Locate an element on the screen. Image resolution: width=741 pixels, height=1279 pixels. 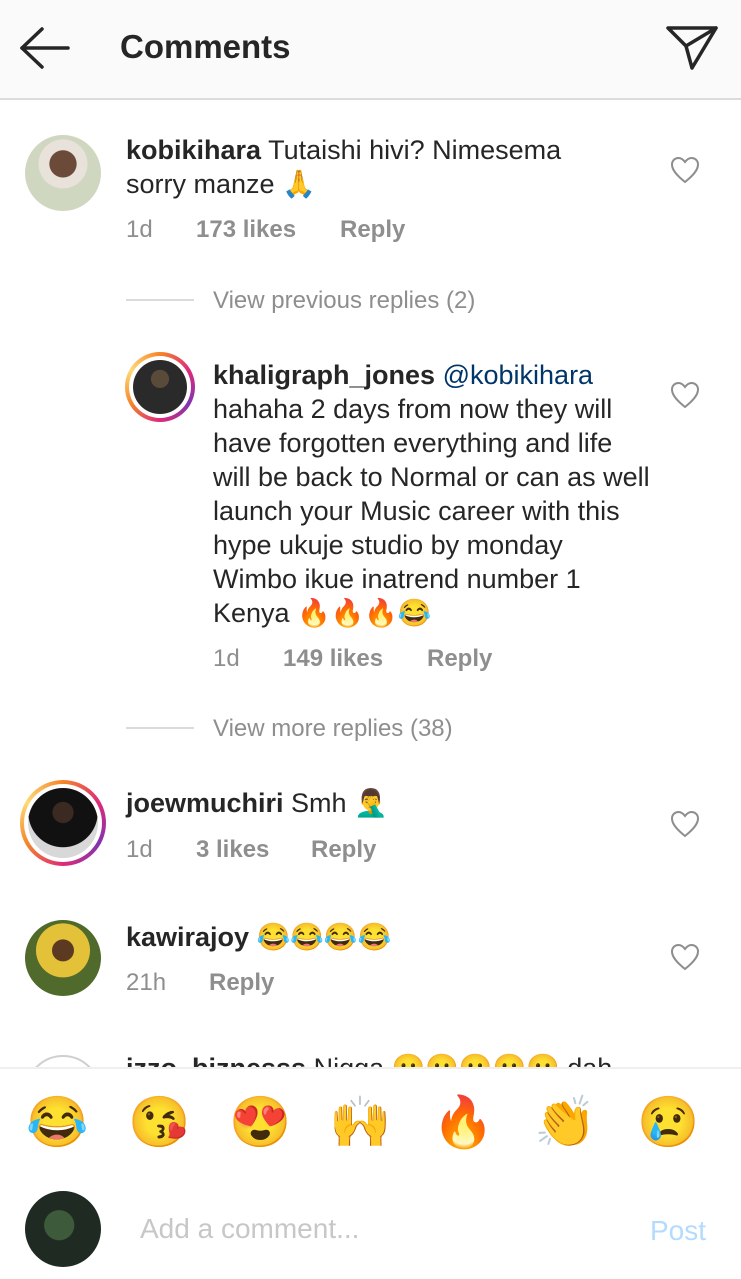
partial-comment: izzo_biznesss Nigga 😐😐😐😐😐 dah is located at coordinates (370, 1056).